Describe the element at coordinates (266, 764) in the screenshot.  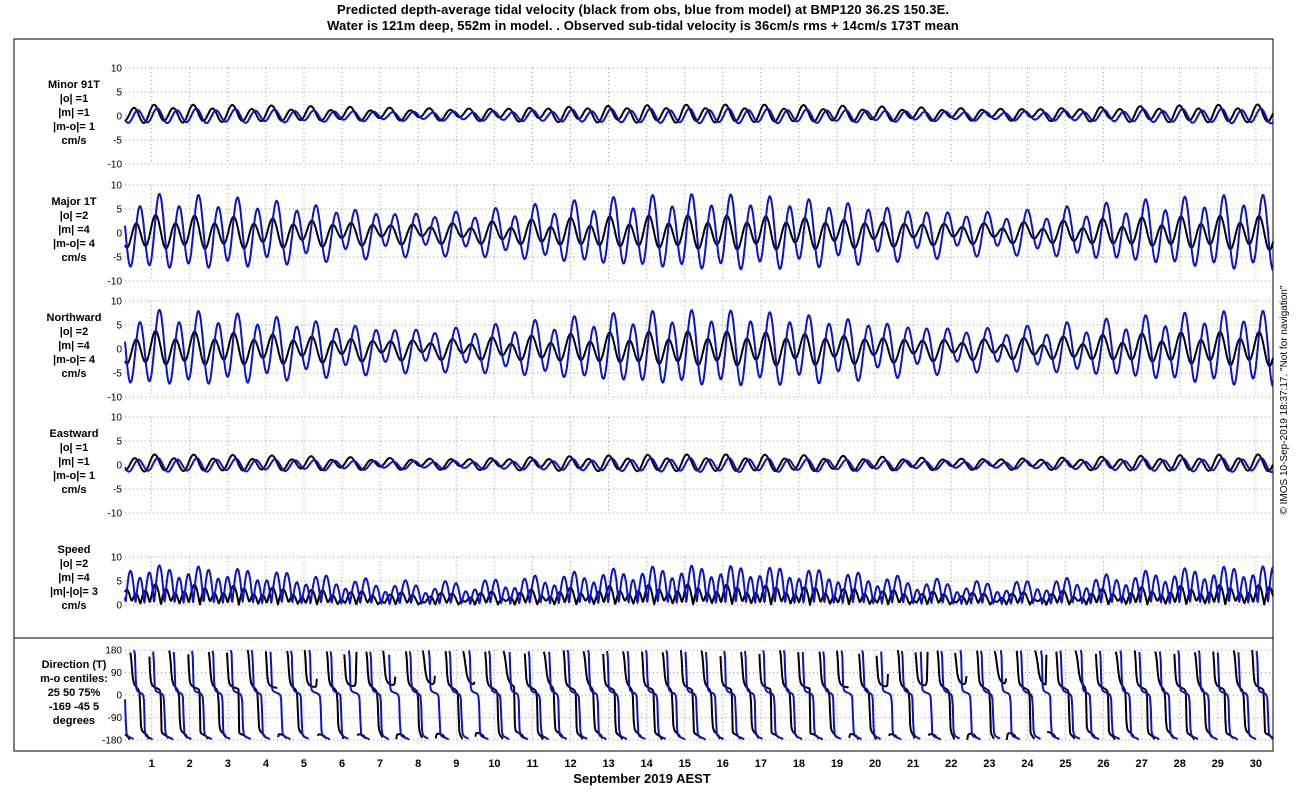
I see `xtick-label: 4` at that location.